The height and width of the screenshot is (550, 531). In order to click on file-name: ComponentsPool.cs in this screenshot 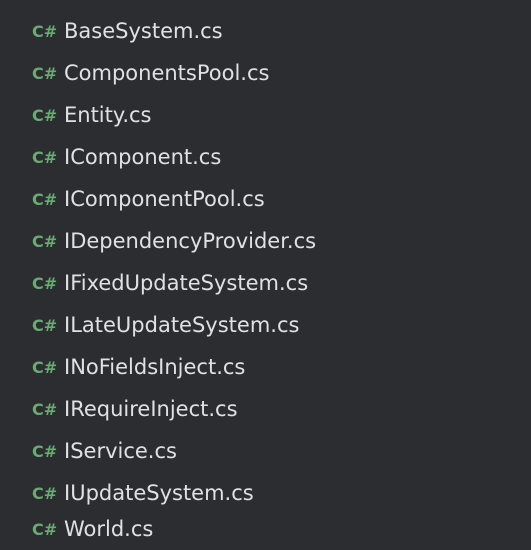, I will do `click(167, 73)`.